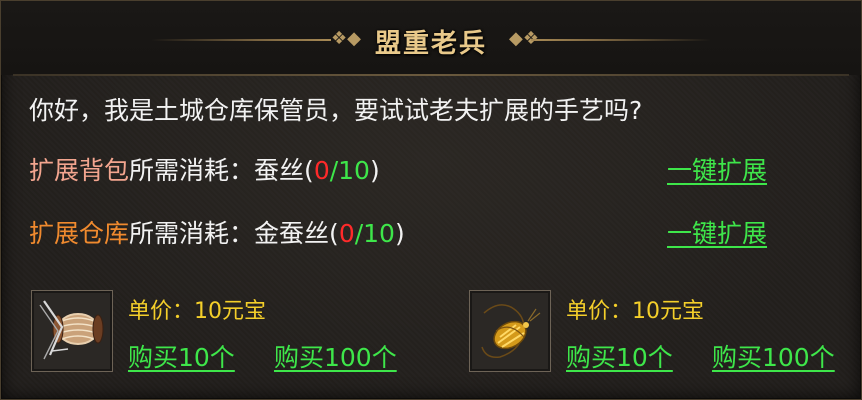  What do you see at coordinates (635, 311) in the screenshot?
I see `golden-silk-unit-price: 单价：10元宝` at bounding box center [635, 311].